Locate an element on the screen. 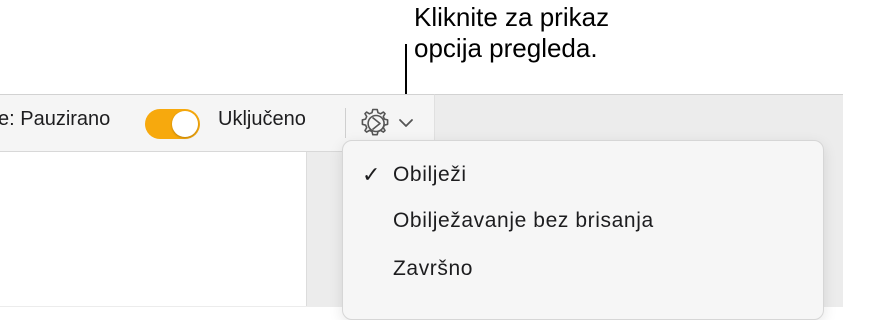  menu-item-final: Završno is located at coordinates (583, 269).